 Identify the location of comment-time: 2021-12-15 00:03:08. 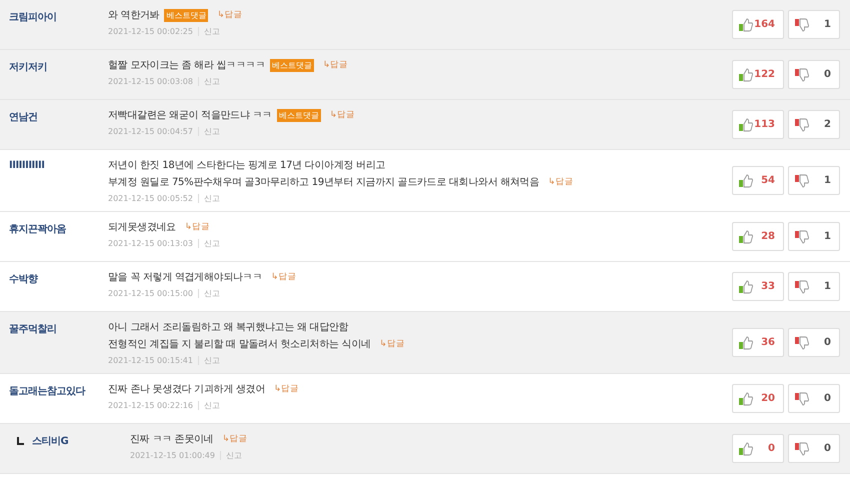
(150, 81).